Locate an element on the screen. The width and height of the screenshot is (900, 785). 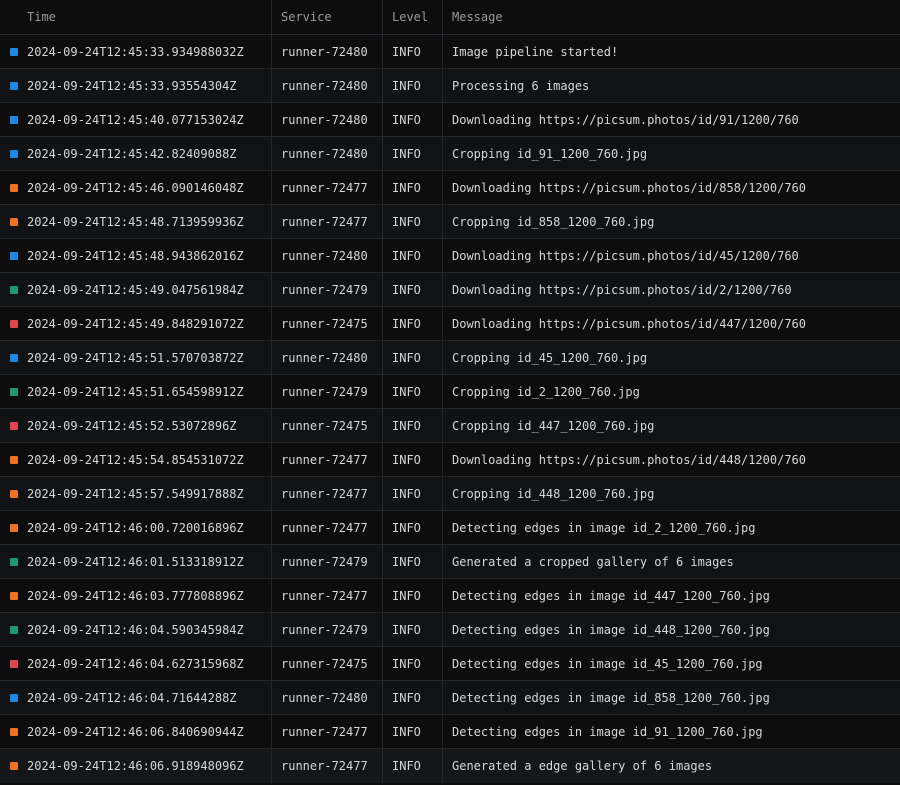
column-header-level: Level is located at coordinates (412, 17).